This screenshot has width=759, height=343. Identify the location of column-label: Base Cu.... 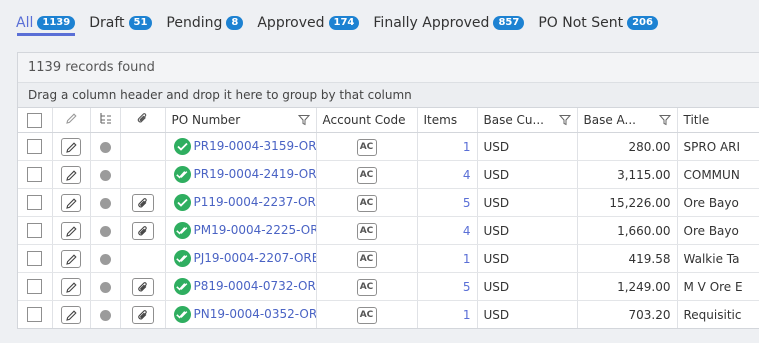
(513, 120).